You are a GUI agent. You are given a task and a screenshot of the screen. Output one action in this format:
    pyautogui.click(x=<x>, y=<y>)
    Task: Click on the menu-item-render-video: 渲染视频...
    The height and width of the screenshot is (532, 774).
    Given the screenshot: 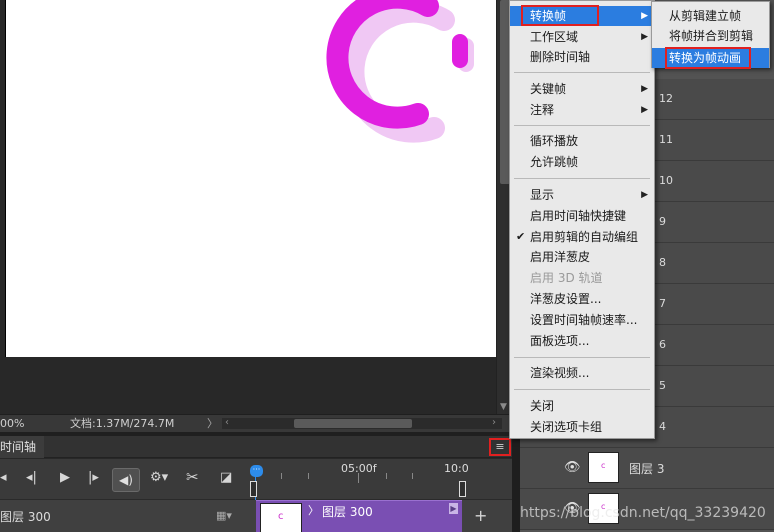 What is the action you would take?
    pyautogui.click(x=582, y=373)
    